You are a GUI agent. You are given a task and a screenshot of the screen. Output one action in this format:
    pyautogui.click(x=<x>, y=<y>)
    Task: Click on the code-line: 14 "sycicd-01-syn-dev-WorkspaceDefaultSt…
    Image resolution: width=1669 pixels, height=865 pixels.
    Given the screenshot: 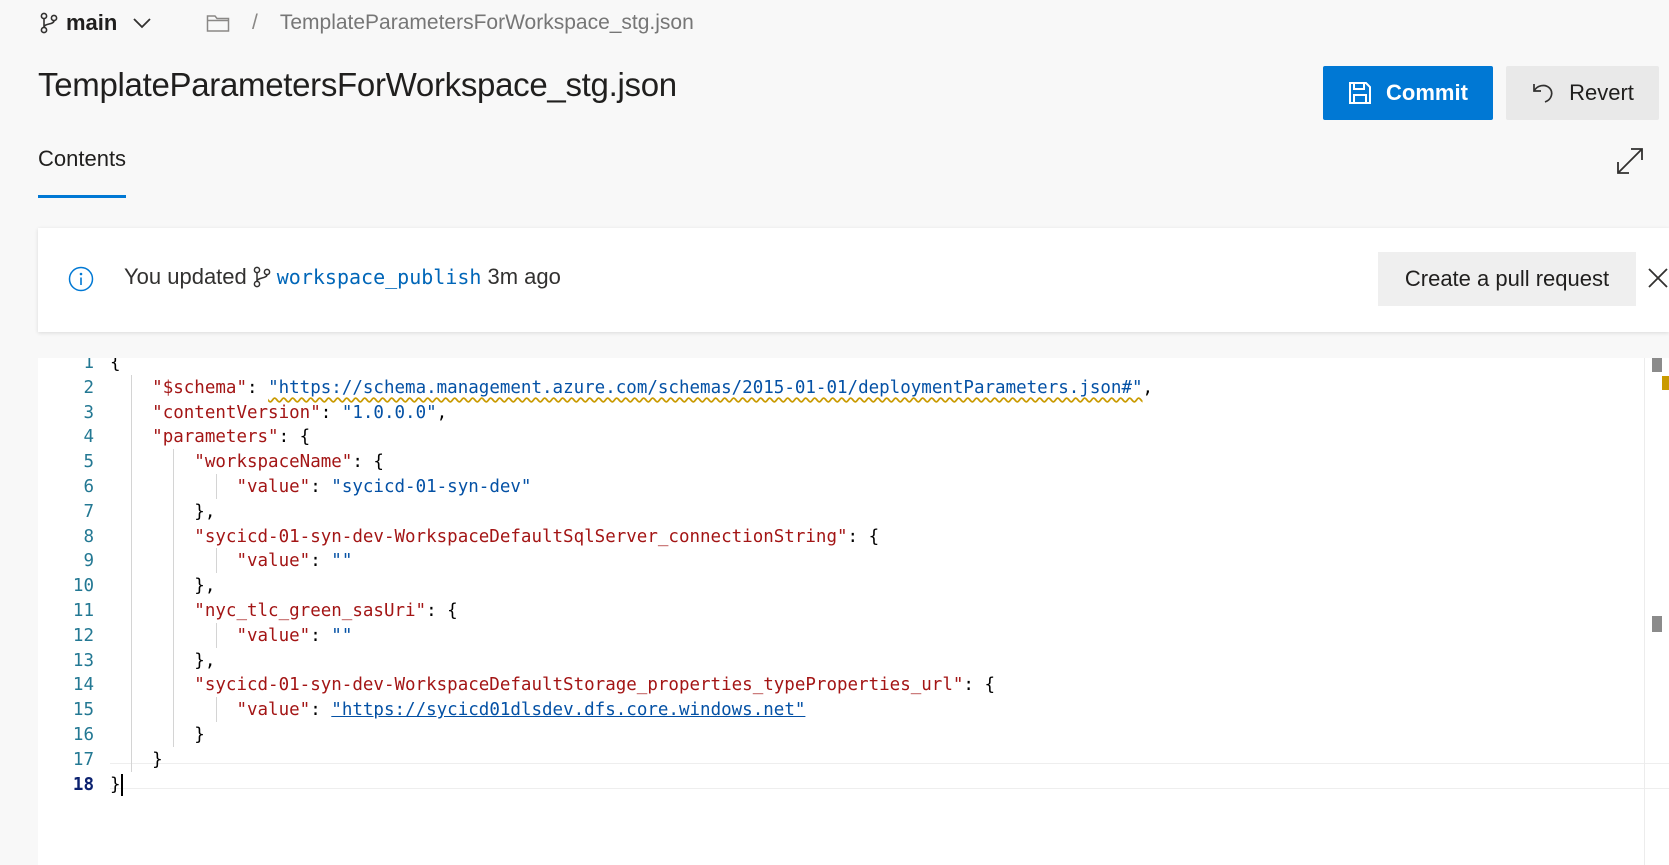 What is the action you would take?
    pyautogui.click(x=853, y=685)
    